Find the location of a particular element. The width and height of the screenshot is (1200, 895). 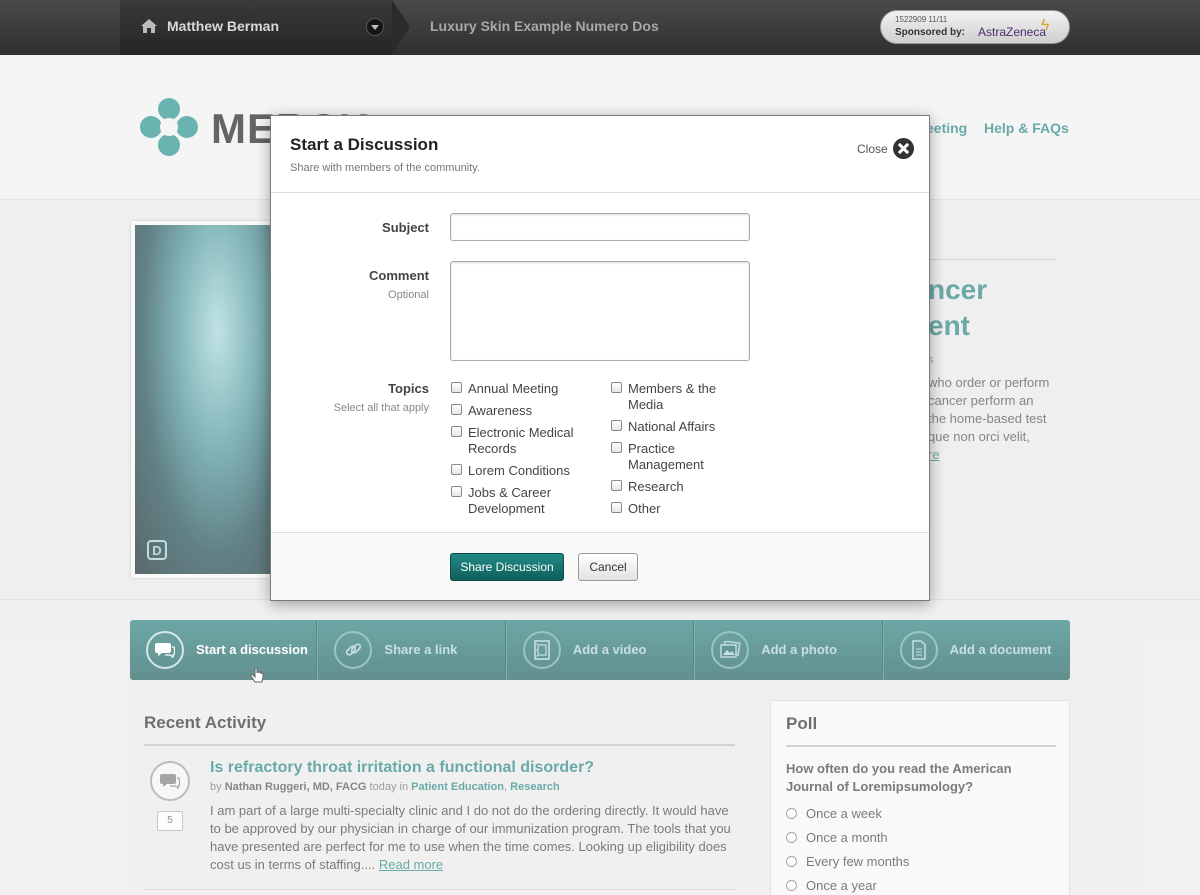

chevron-down-icon is located at coordinates (375, 27).